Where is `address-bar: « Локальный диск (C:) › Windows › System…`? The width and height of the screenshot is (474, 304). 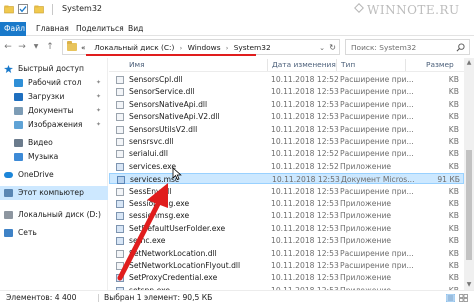 address-bar: « Локальный диск (C:) › Windows › System… is located at coordinates (201, 47).